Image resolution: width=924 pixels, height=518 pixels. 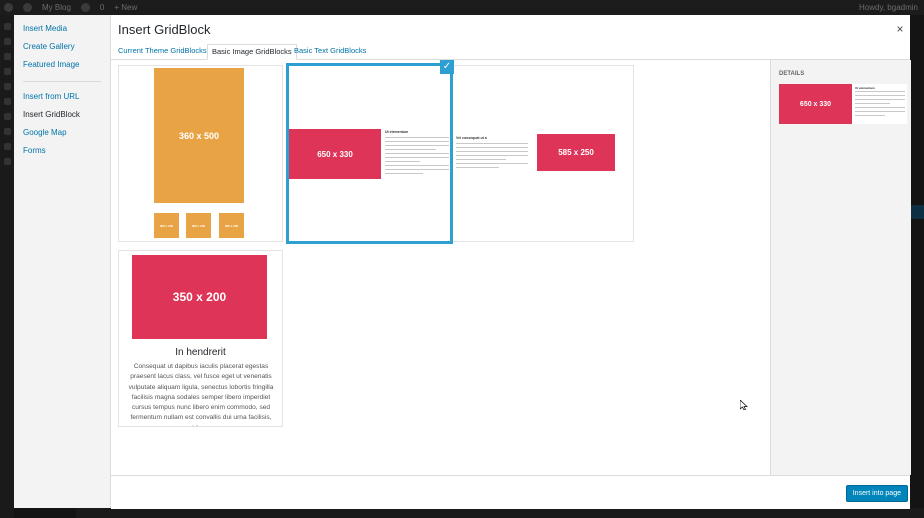 I want to click on wordpress-icon, so click(x=8, y=7).